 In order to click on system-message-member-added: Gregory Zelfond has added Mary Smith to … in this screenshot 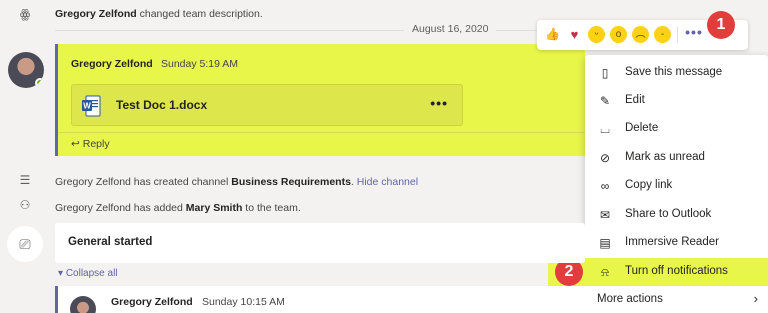, I will do `click(178, 208)`.